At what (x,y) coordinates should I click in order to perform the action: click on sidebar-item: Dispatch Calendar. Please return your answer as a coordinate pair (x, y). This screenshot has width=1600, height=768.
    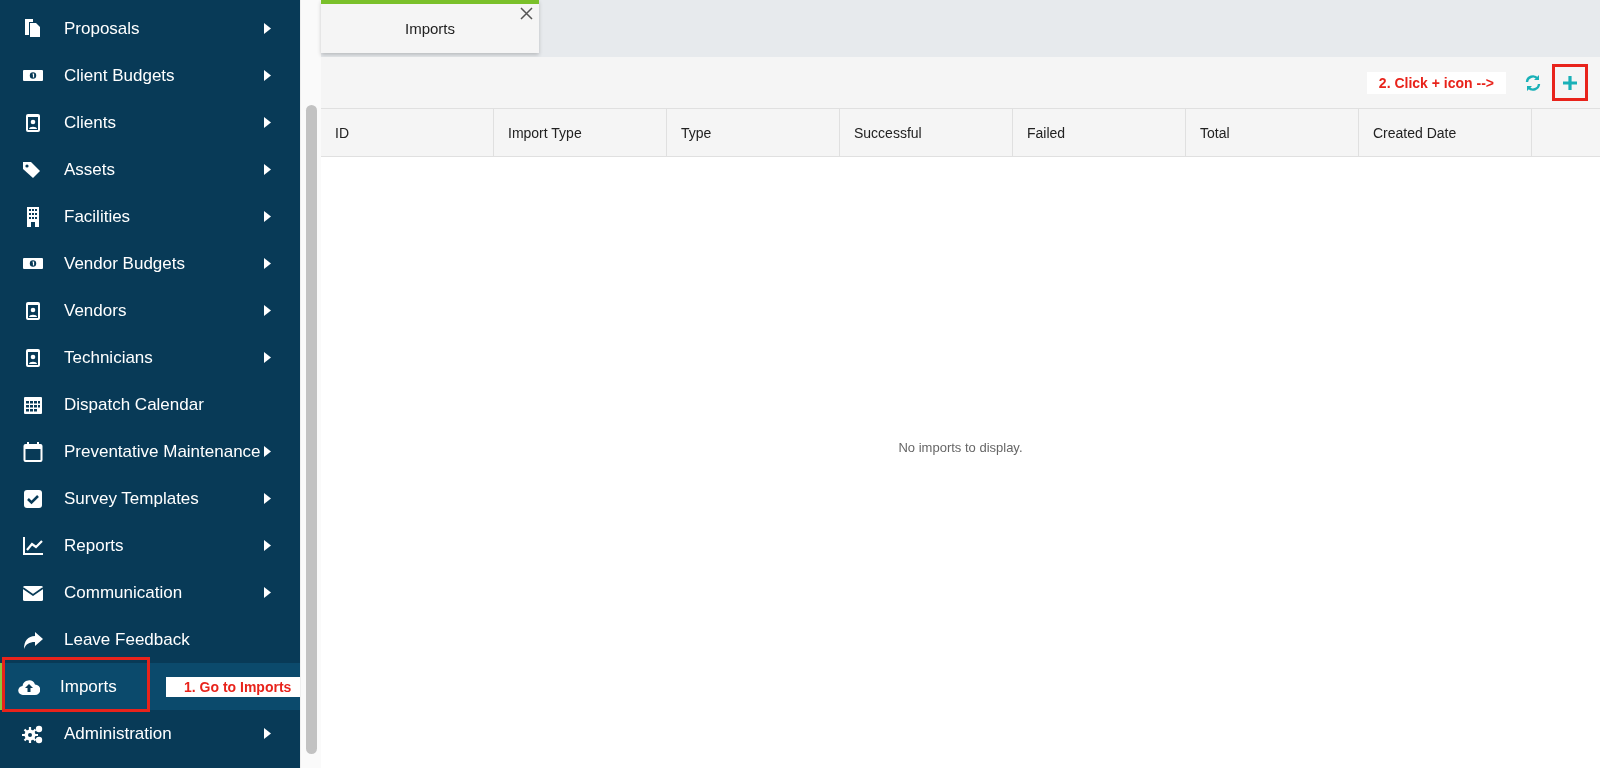
    Looking at the image, I should click on (150, 404).